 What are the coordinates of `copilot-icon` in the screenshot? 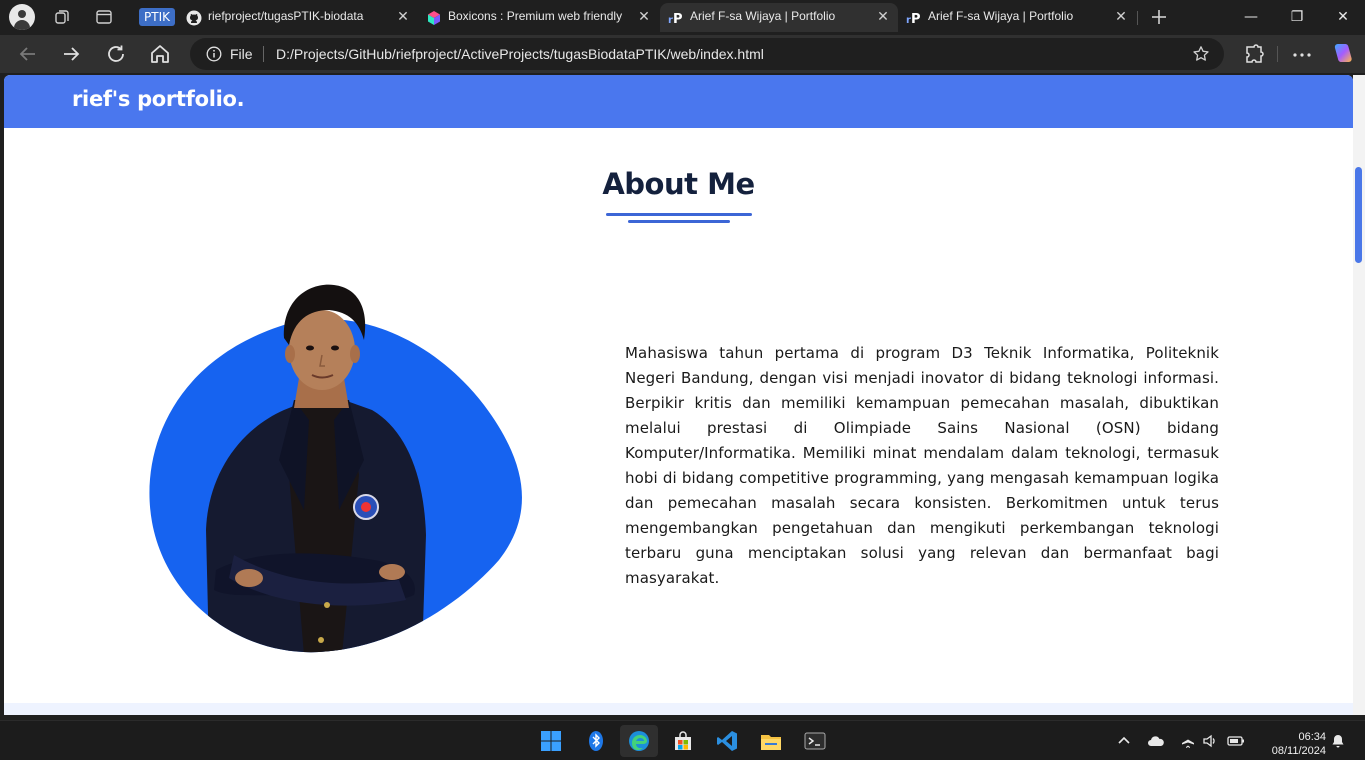 It's located at (1343, 54).